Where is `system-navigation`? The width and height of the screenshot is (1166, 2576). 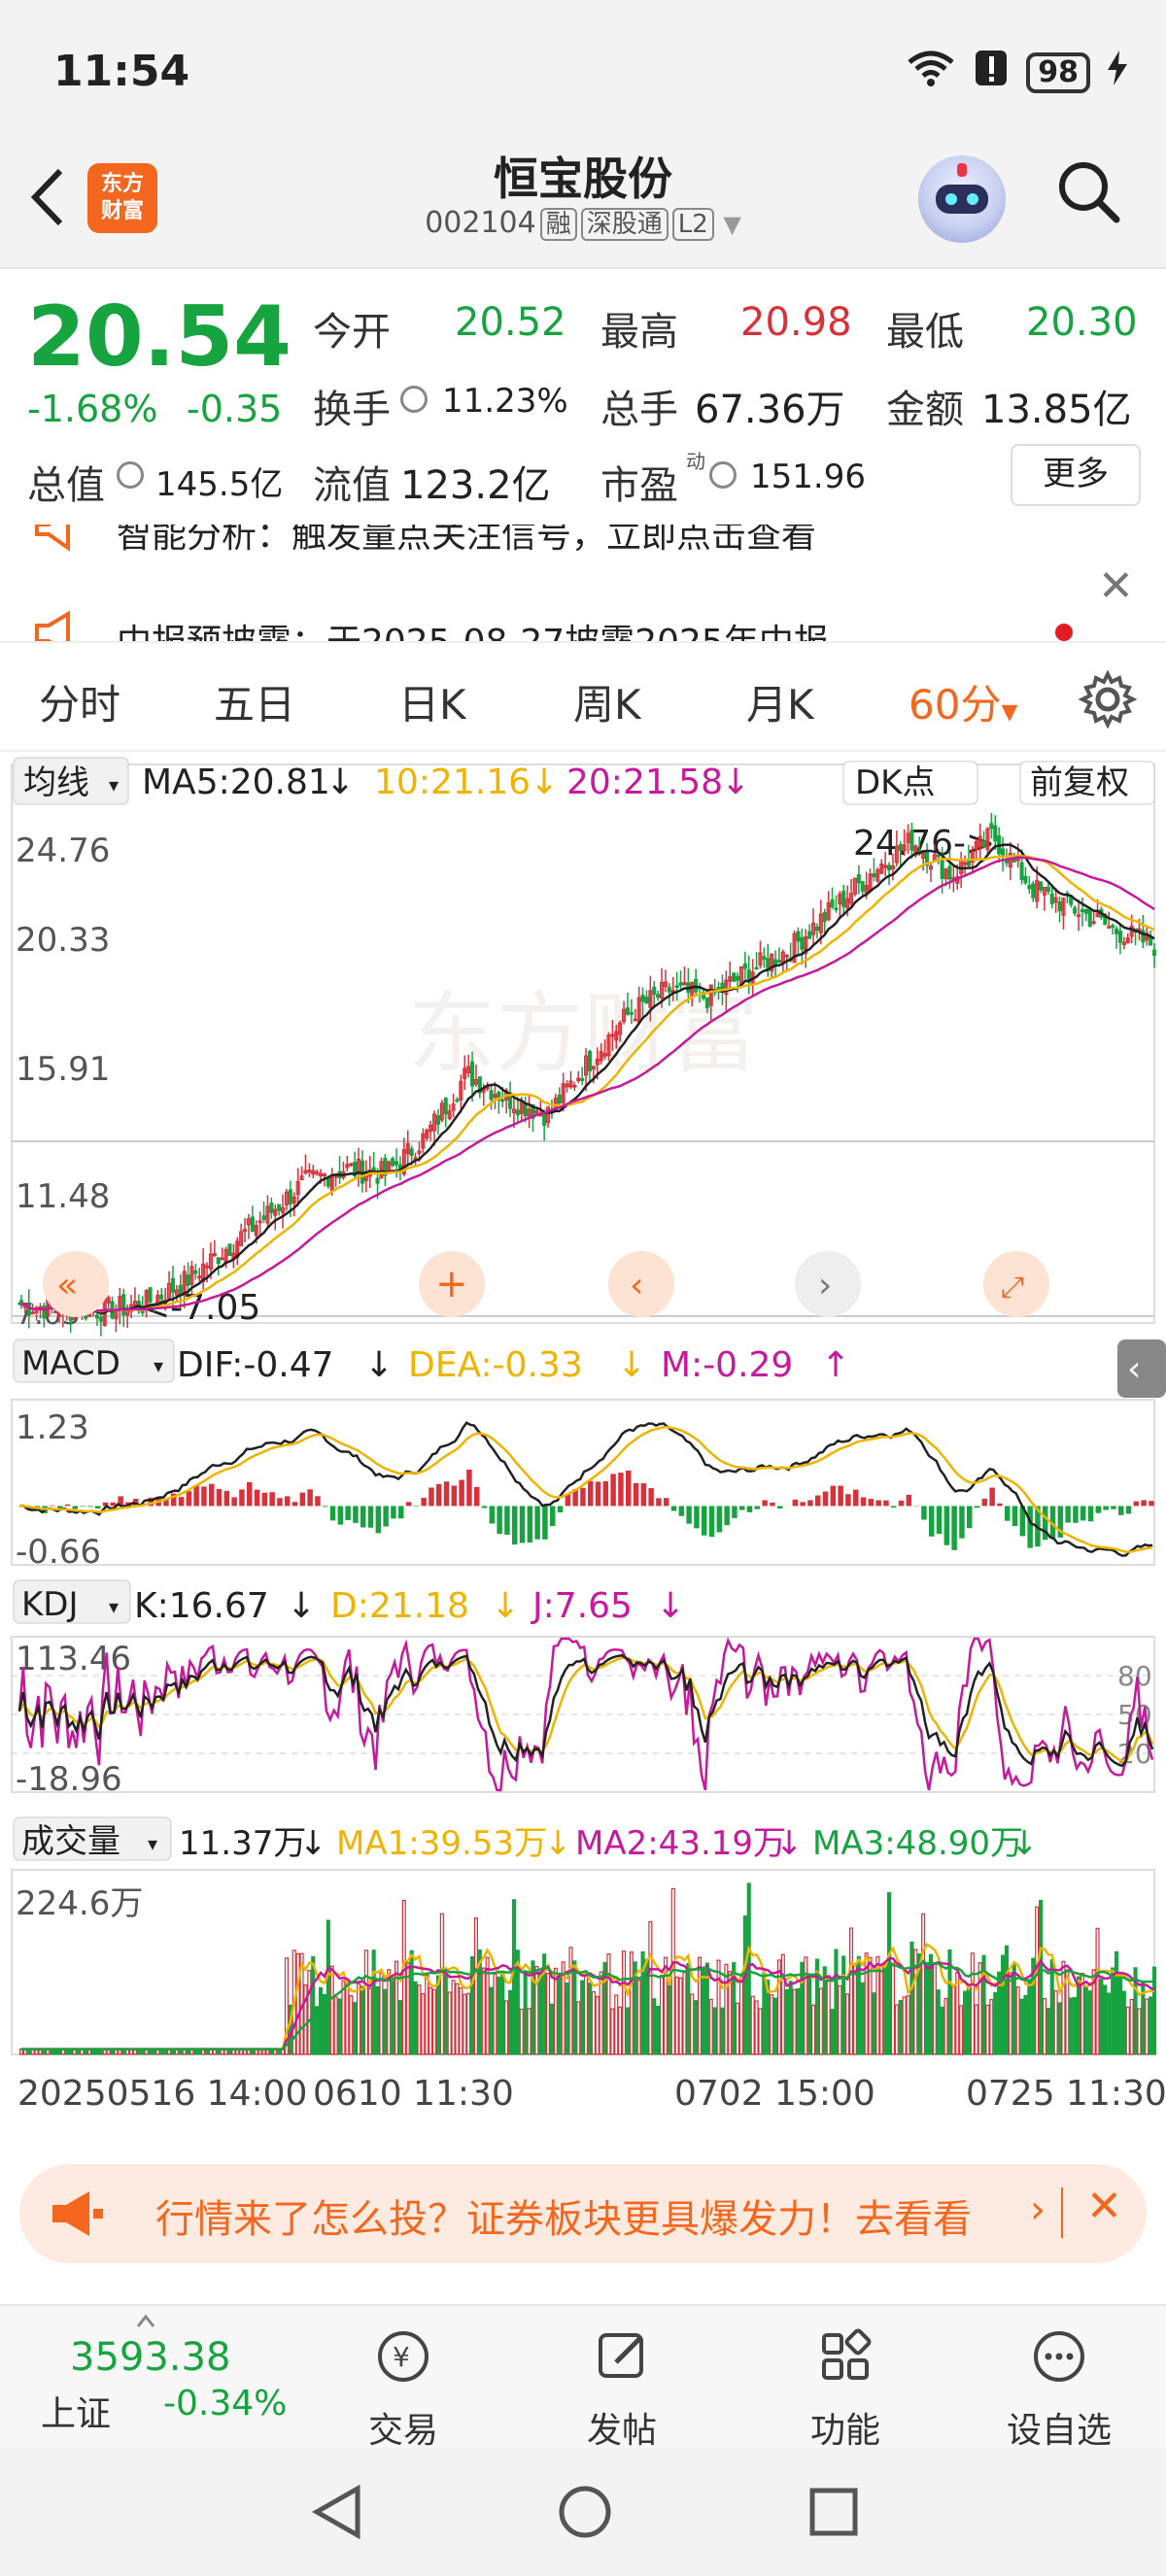 system-navigation is located at coordinates (583, 2512).